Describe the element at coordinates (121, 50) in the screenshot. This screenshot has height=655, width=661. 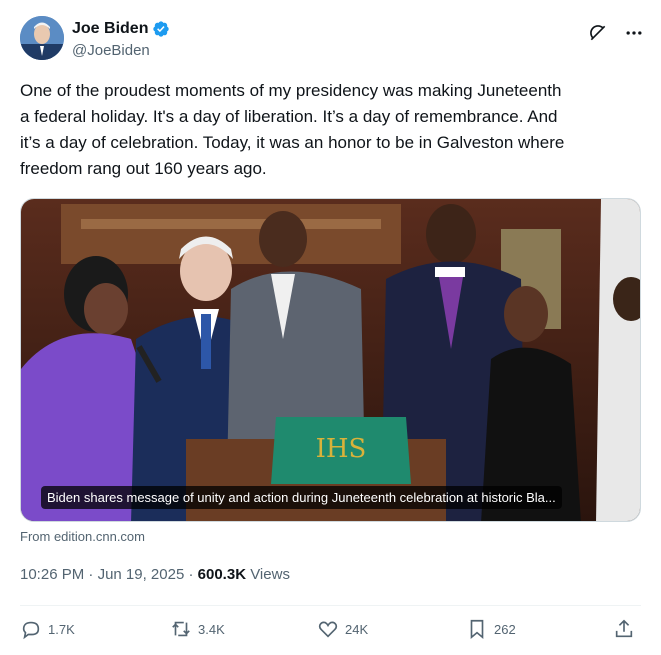
I see `author-handle: @JoeBiden` at that location.